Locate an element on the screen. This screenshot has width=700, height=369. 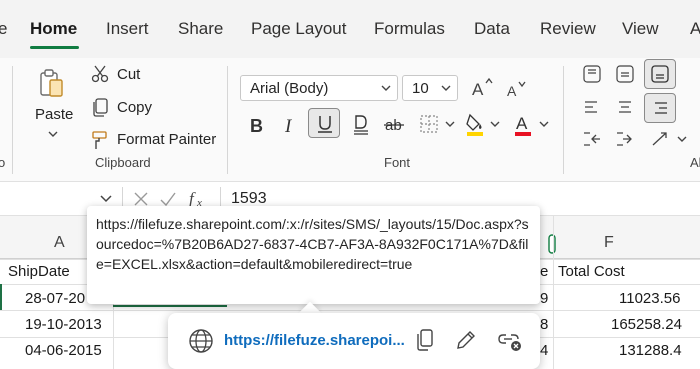
align-middle-icon is located at coordinates (625, 74).